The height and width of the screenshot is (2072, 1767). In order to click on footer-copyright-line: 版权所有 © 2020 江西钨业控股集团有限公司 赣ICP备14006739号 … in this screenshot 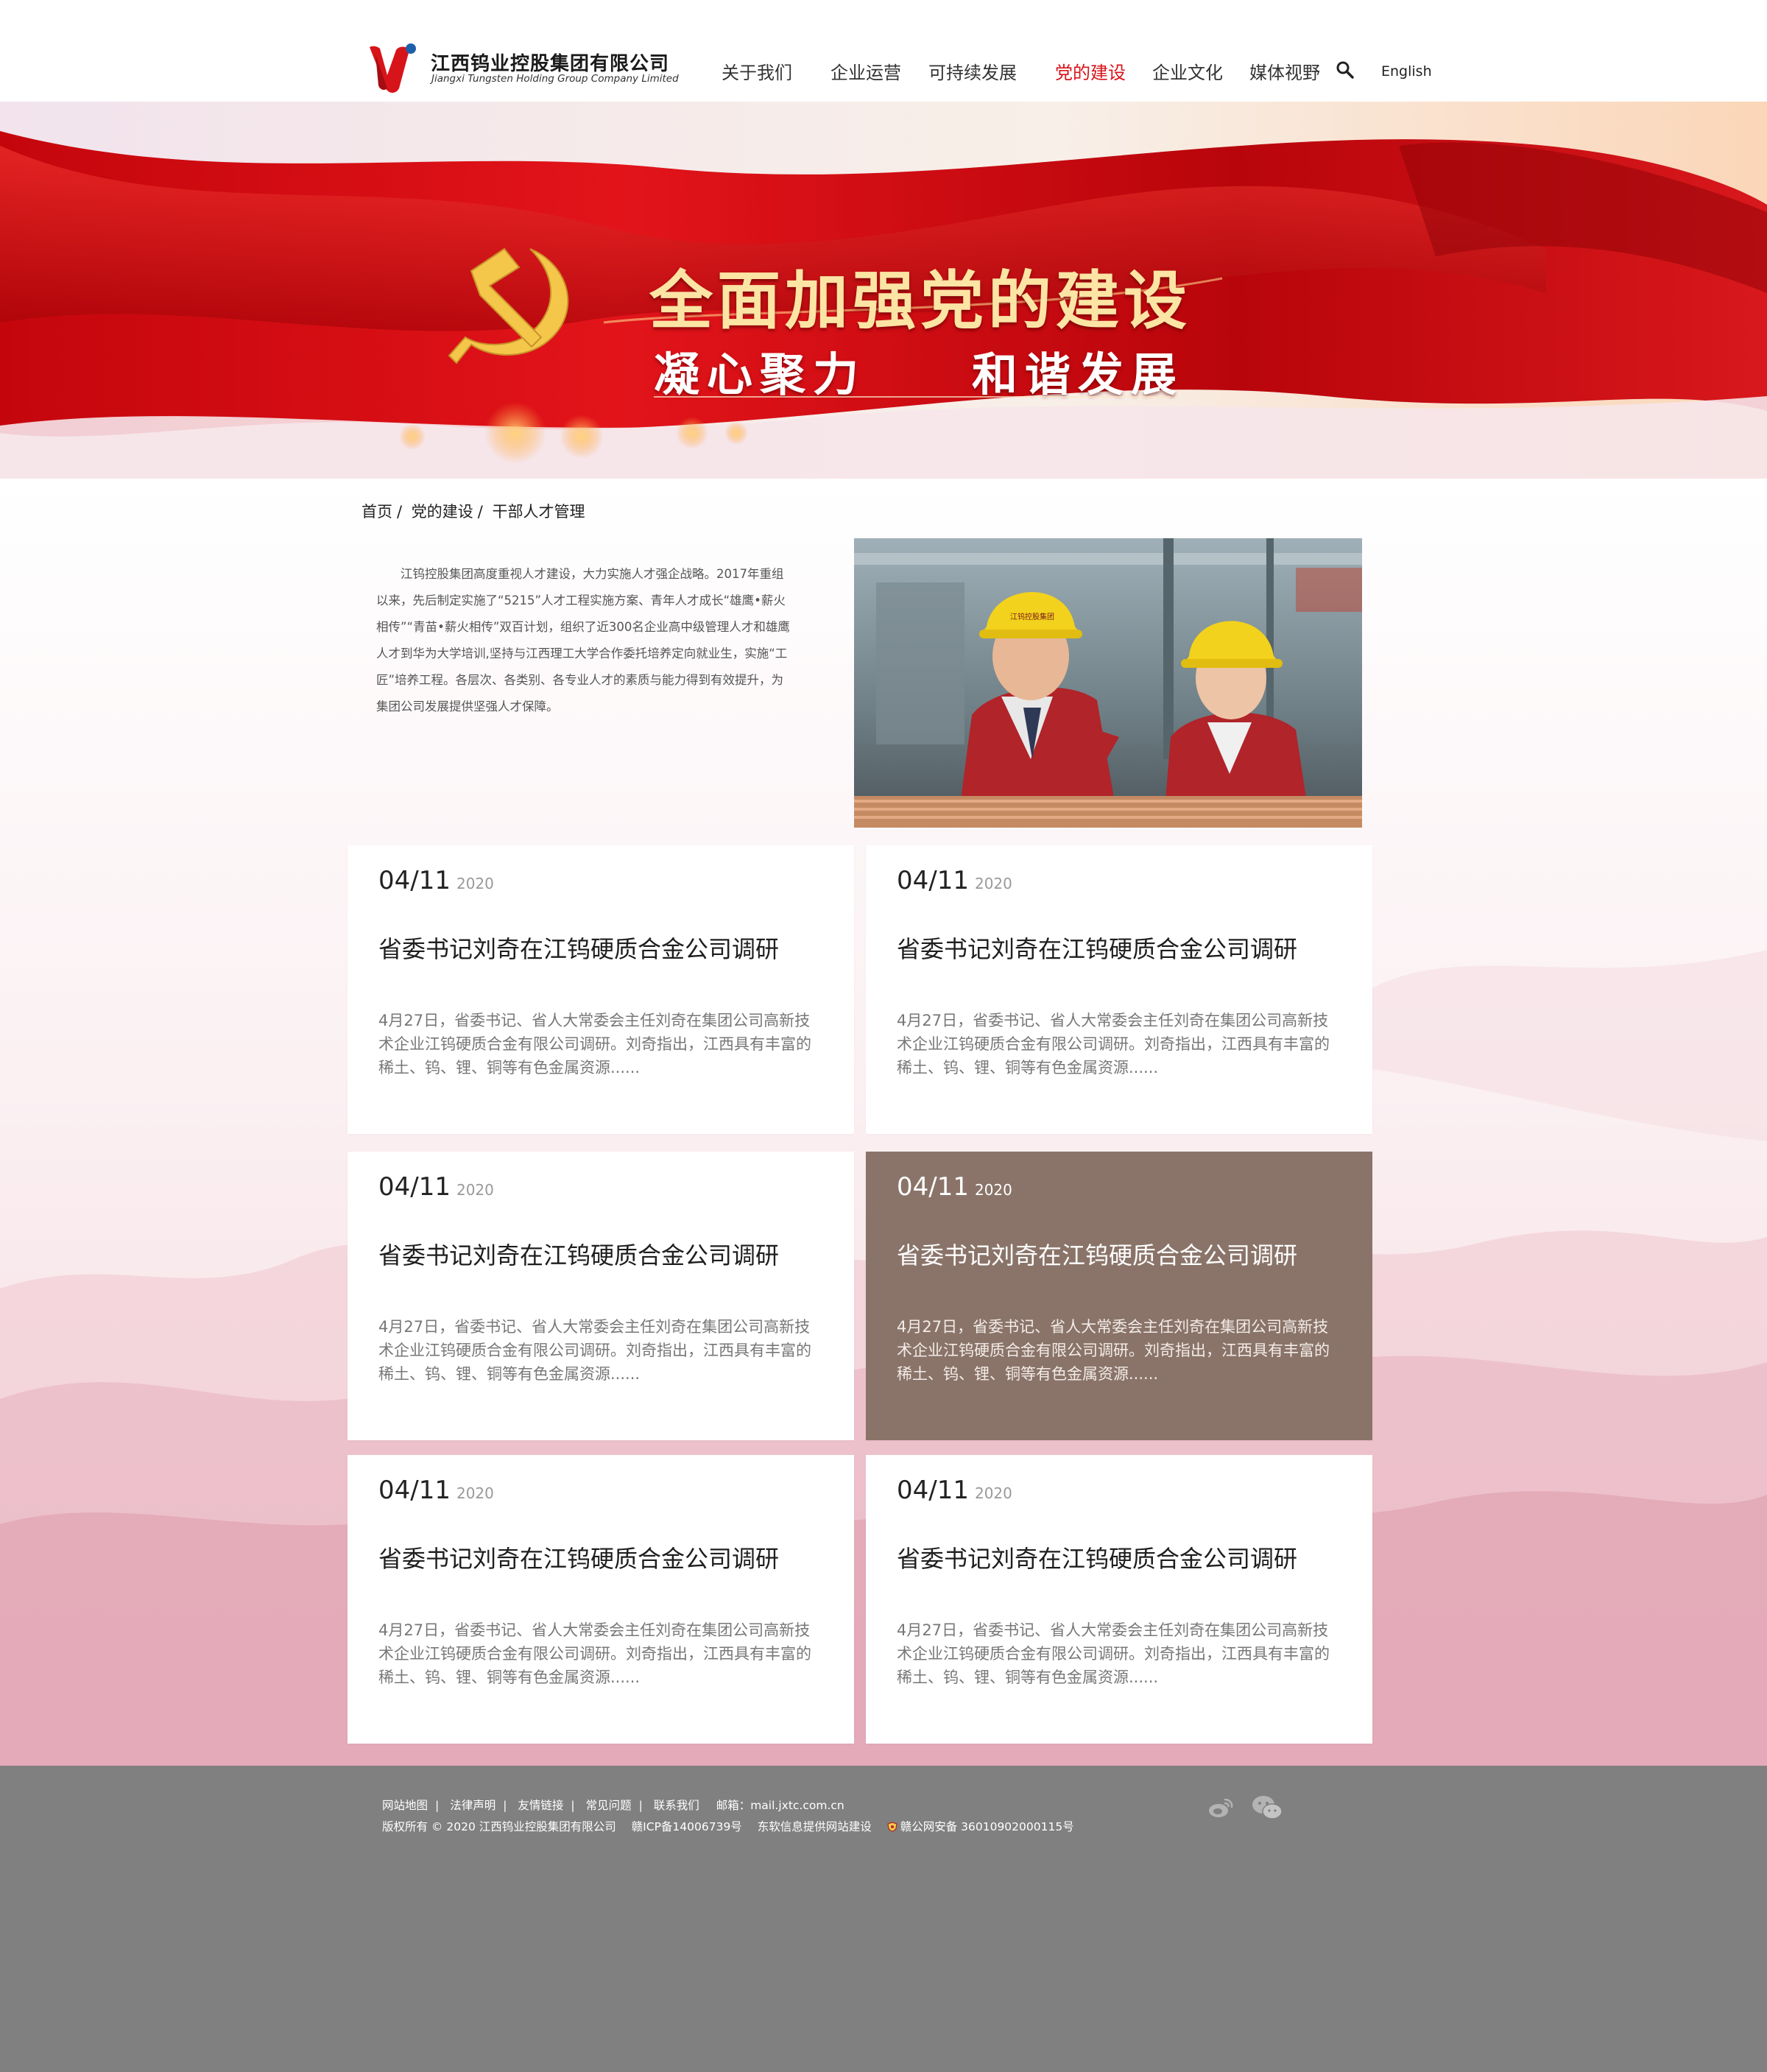, I will do `click(734, 1826)`.